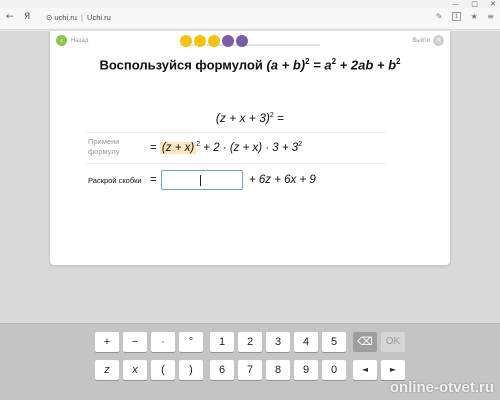  Describe the element at coordinates (250, 370) in the screenshot. I see `key-7: 7` at that location.